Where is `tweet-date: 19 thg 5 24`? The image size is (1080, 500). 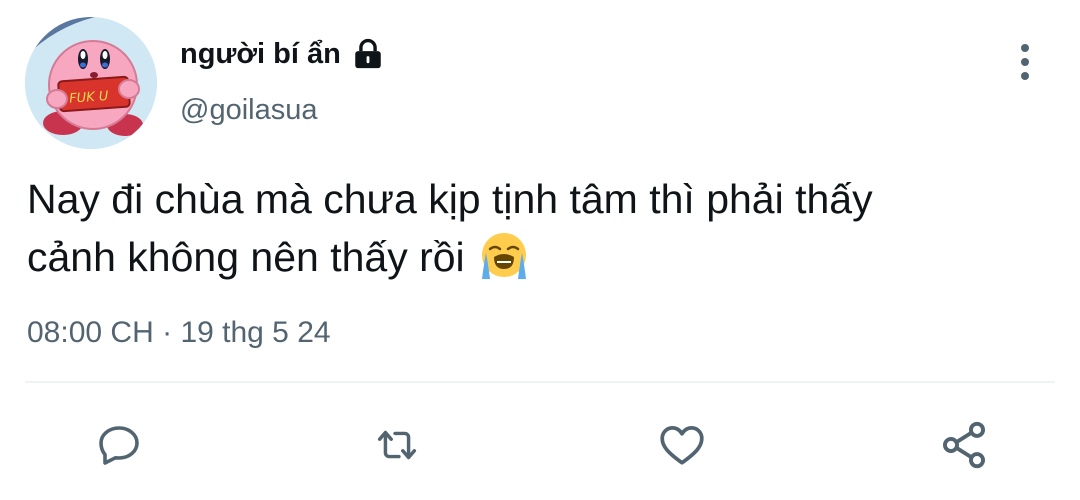 tweet-date: 19 thg 5 24 is located at coordinates (255, 332).